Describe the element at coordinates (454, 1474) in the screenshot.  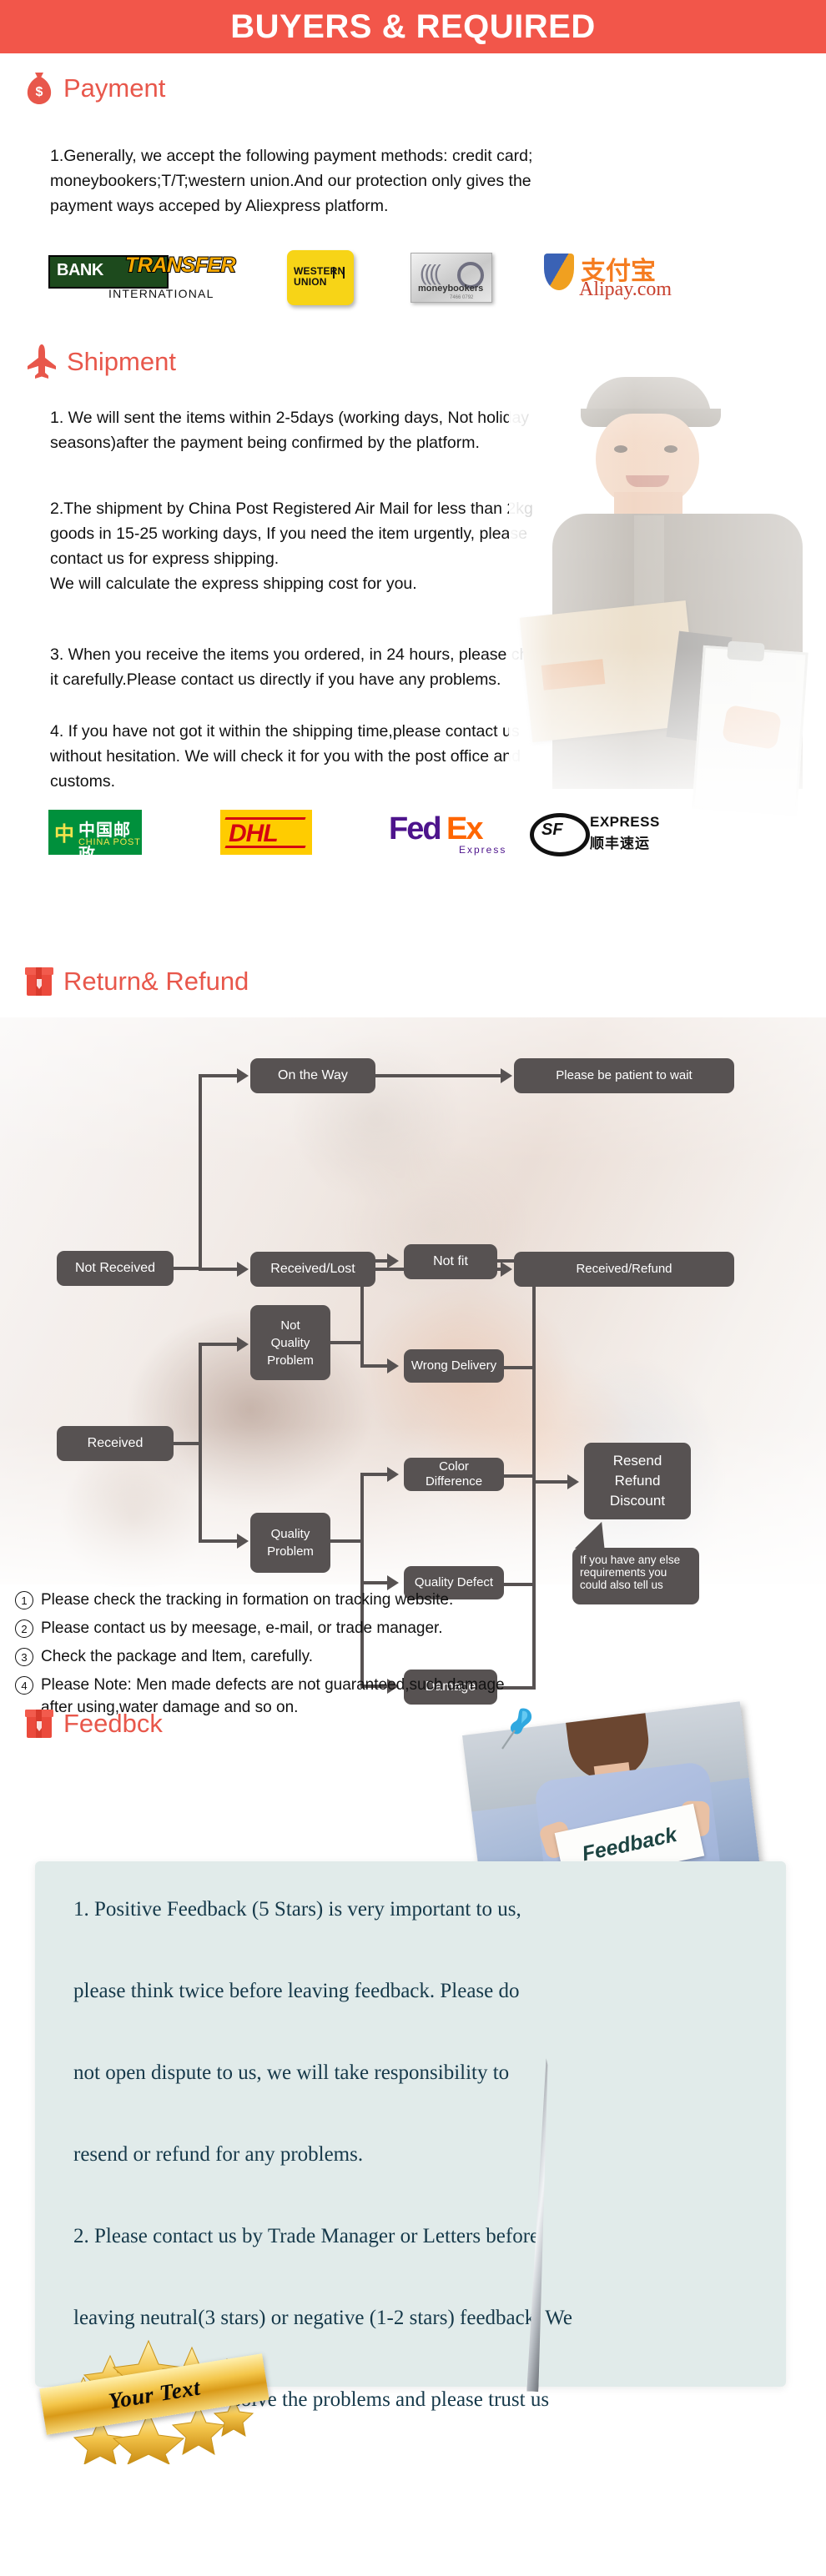
I see `flow-node-color-difference: Color Difference` at that location.